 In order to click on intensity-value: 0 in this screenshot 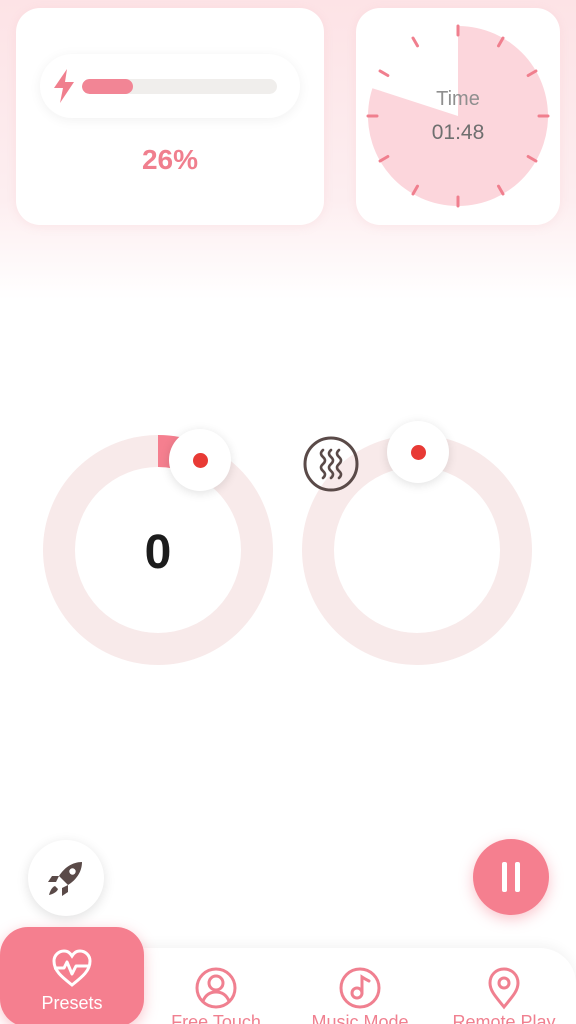, I will do `click(158, 552)`.